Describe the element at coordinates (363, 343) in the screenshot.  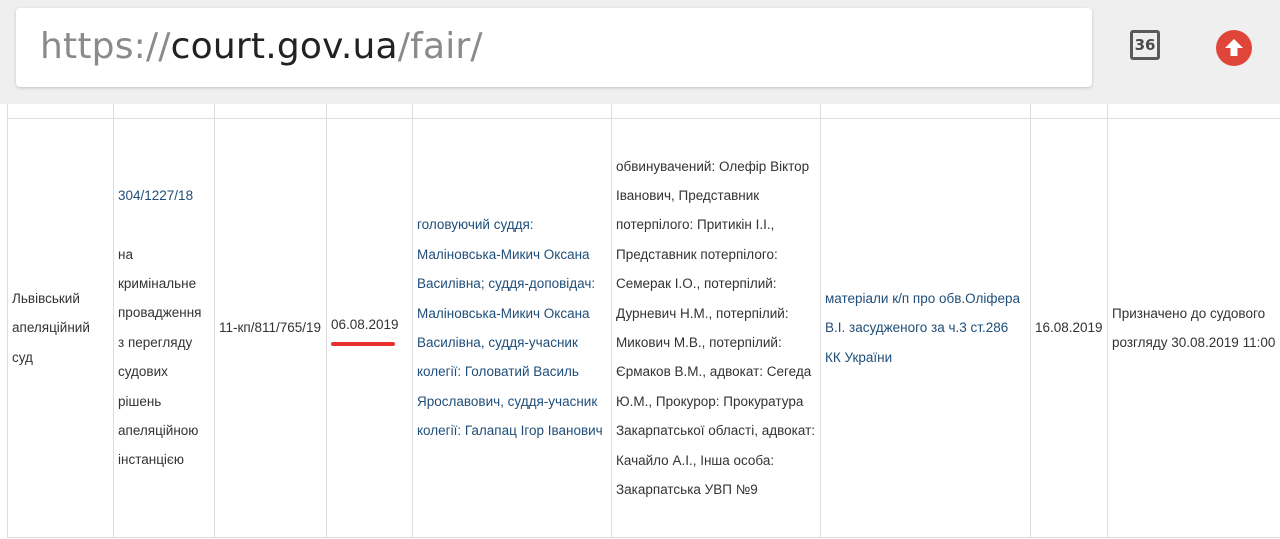
I see `red-underline-annotation` at that location.